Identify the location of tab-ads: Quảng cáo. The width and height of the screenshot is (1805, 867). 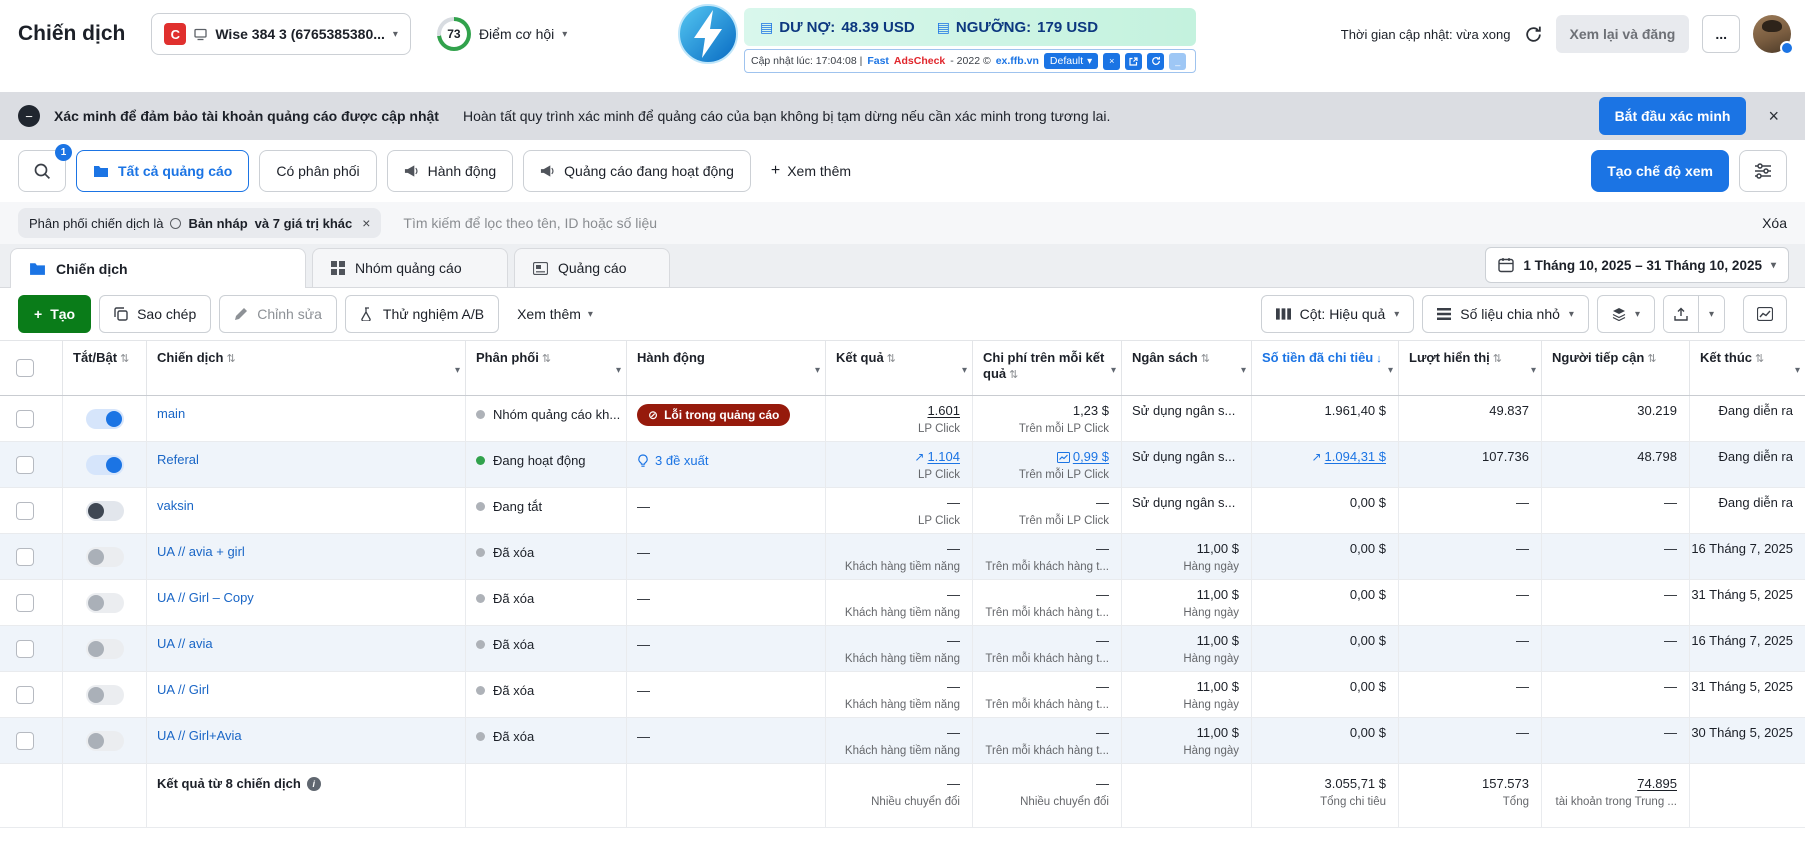
(592, 267).